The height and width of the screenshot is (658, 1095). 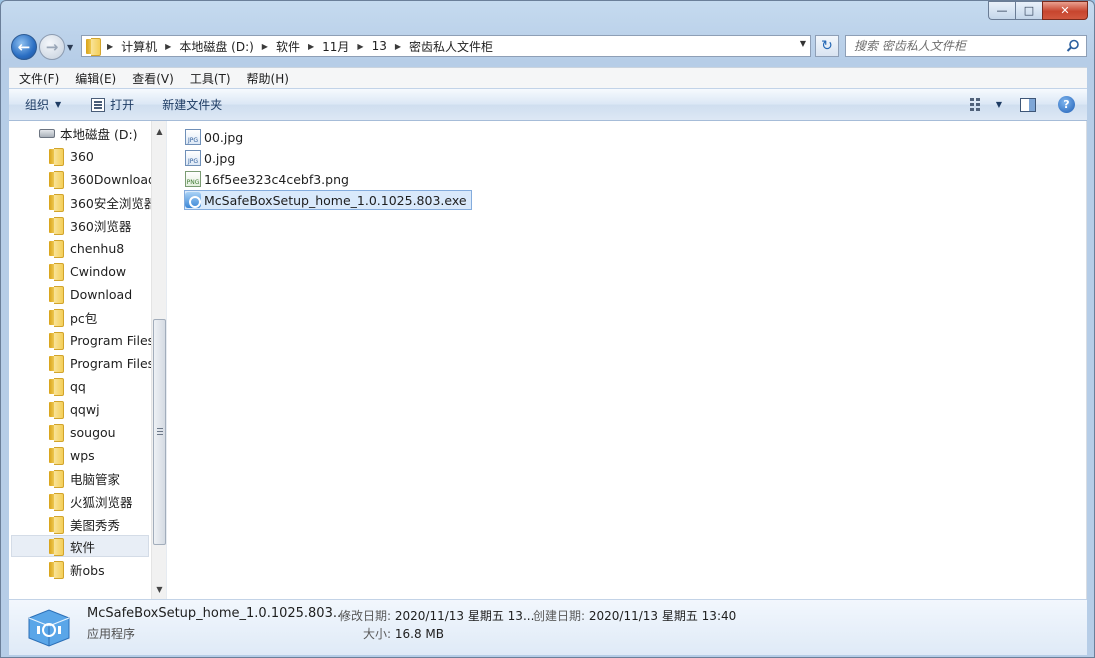 I want to click on organize-button: 组织 ▼, so click(x=40, y=105).